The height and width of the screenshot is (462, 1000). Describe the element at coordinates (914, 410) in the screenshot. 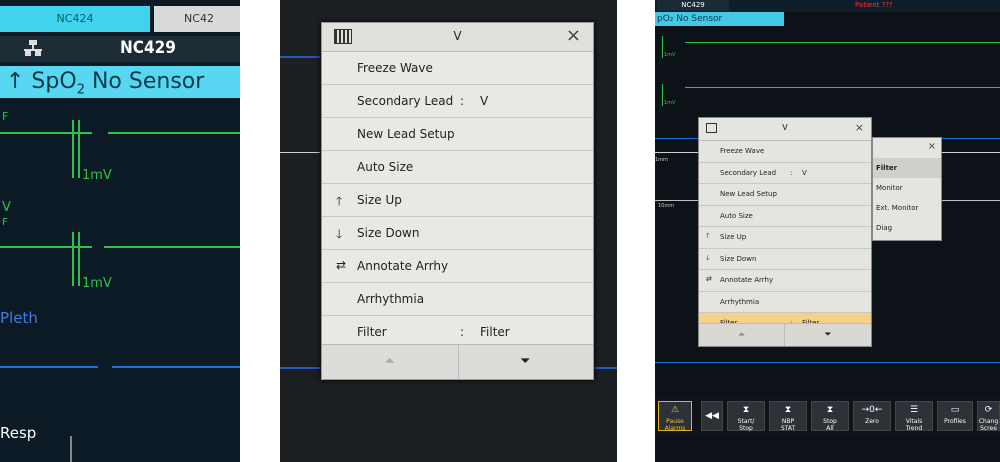

I see `trend-icon: ☰` at that location.